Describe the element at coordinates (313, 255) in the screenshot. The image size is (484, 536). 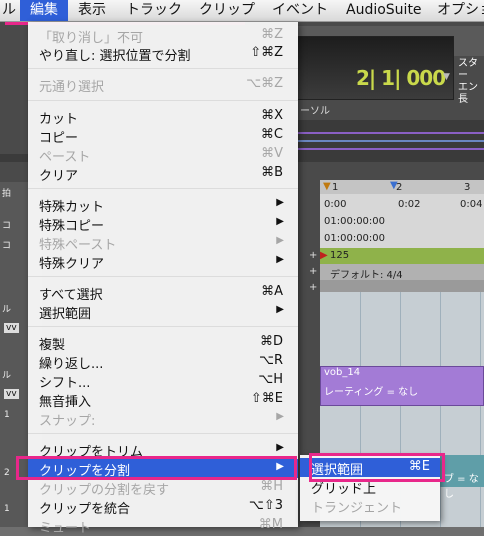
I see `add-tempo-icon: +` at that location.